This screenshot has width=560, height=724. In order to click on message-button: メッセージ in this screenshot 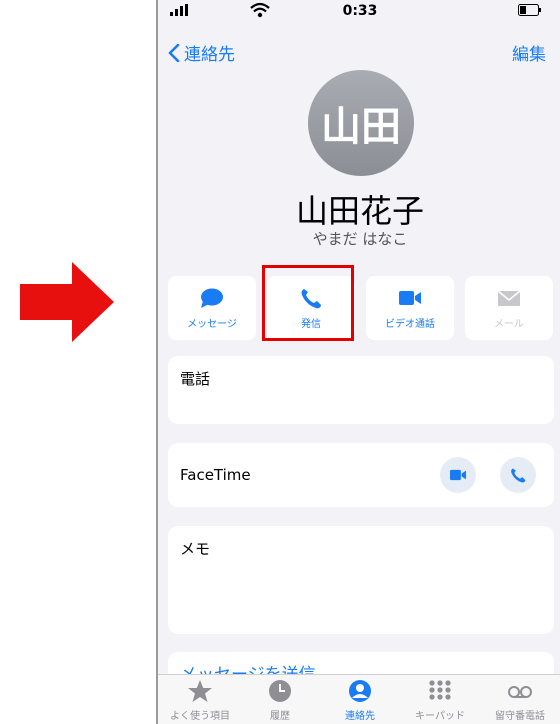, I will do `click(212, 308)`.